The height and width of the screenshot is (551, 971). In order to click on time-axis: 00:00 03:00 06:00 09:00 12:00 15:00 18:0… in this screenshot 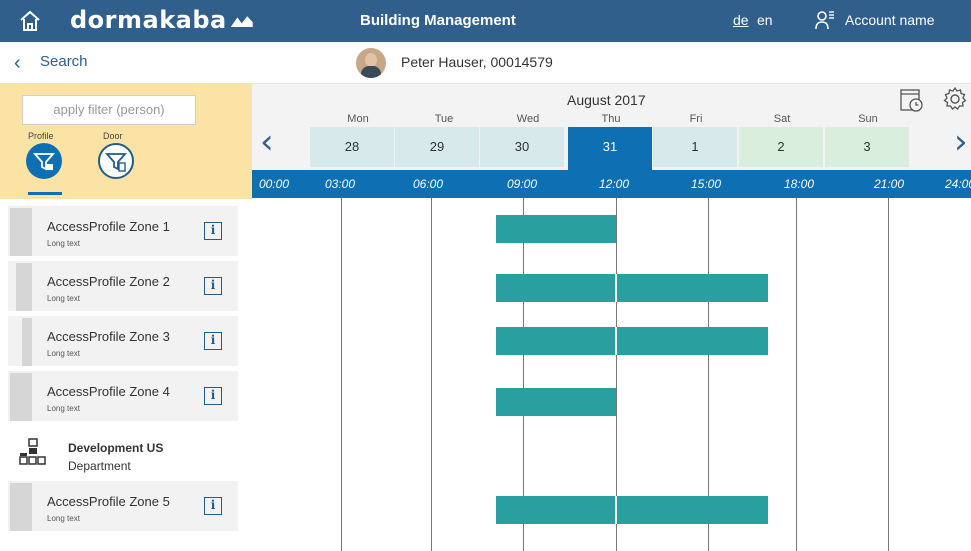, I will do `click(611, 184)`.